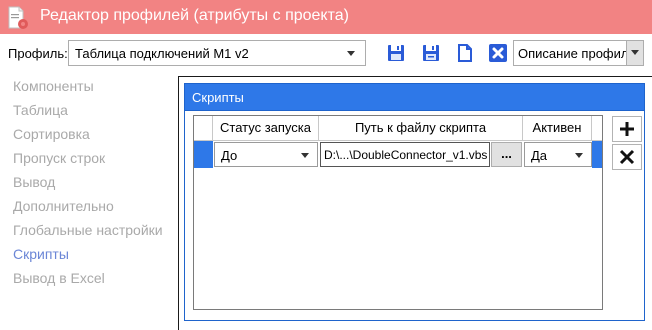 The width and height of the screenshot is (652, 330). What do you see at coordinates (88, 230) in the screenshot?
I see `sidebar-item-global-settings: Глобальные настройки` at bounding box center [88, 230].